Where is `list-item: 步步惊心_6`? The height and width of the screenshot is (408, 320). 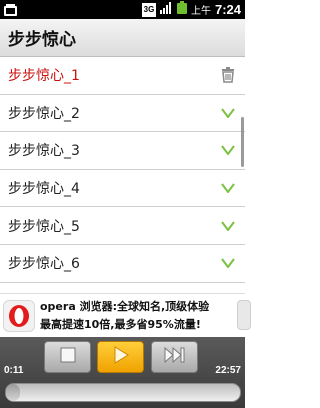
list-item: 步步惊心_6 is located at coordinates (122, 263).